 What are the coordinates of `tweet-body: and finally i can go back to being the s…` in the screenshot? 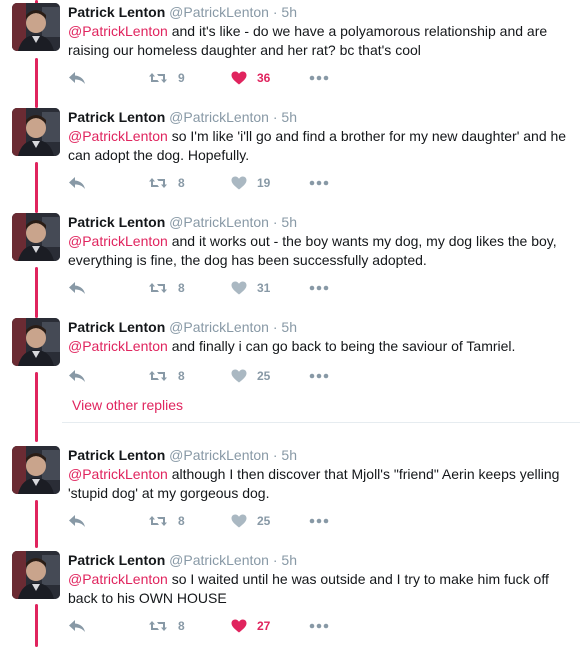 It's located at (343, 346).